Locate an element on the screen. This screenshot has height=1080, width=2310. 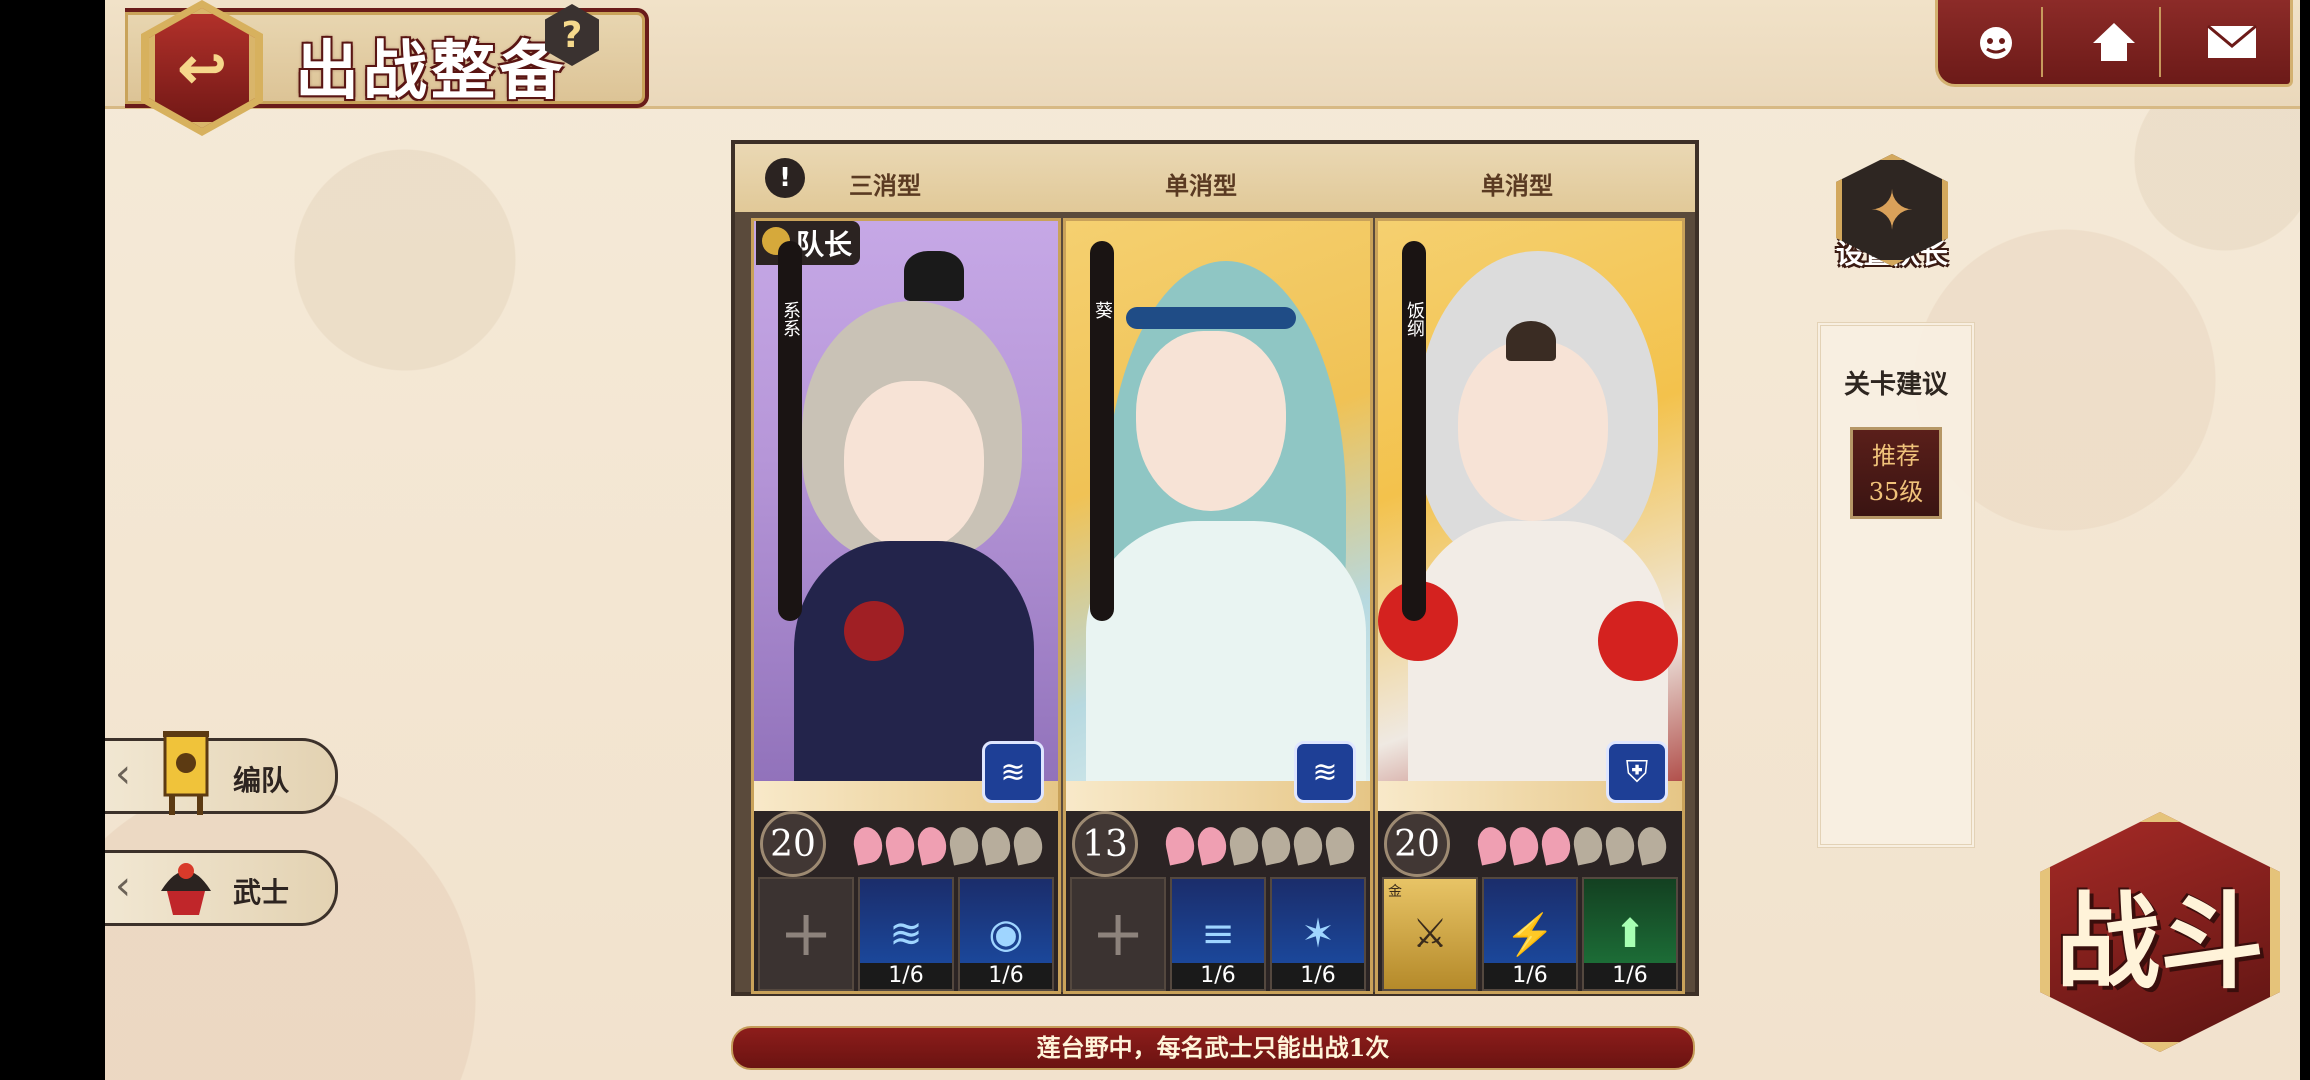
samurai-name-bar-2: 葵 is located at coordinates (1102, 431).